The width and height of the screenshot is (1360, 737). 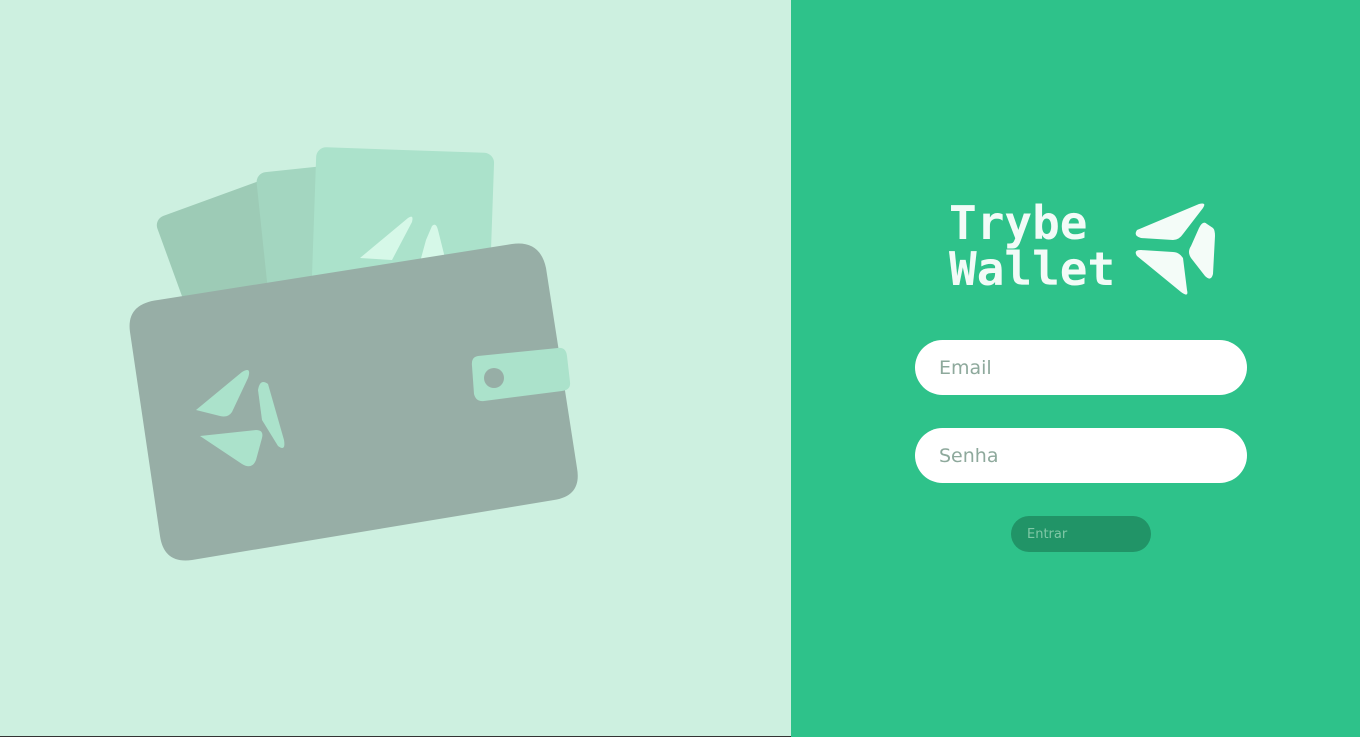 I want to click on brand-name: Trybe Wallet, so click(x=1032, y=246).